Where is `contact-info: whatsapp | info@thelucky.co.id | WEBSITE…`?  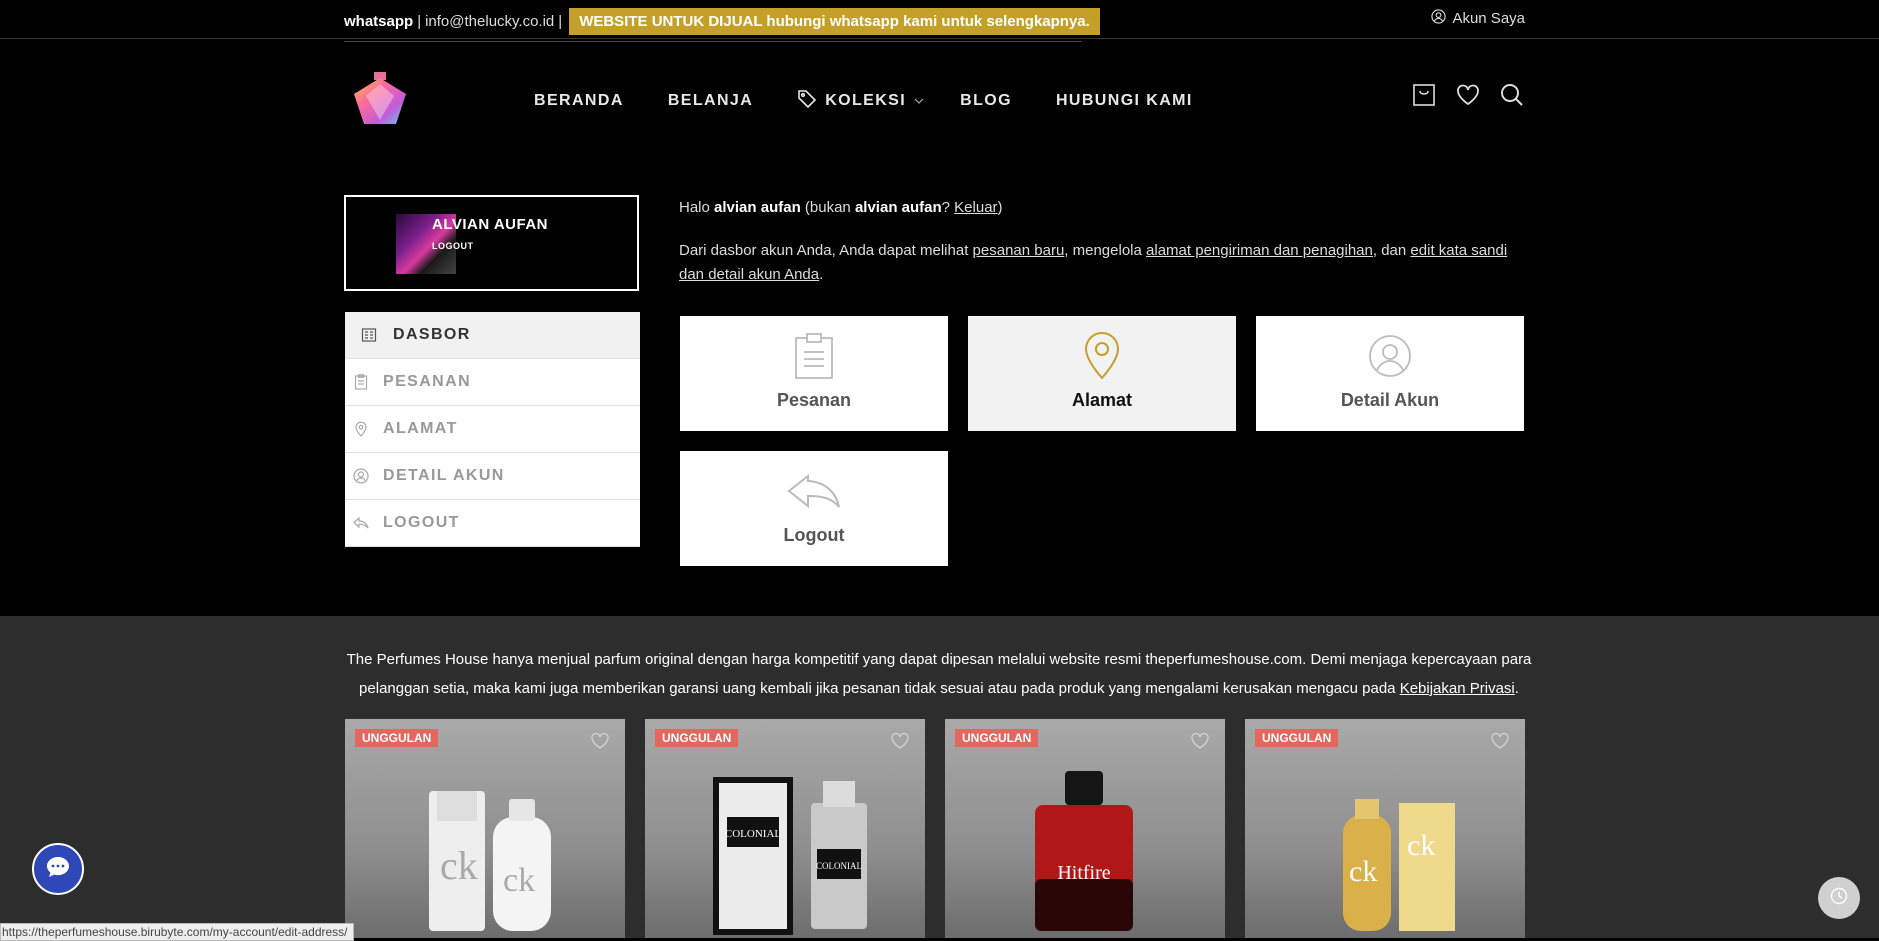 contact-info: whatsapp | info@thelucky.co.id | WEBSITE… is located at coordinates (722, 21).